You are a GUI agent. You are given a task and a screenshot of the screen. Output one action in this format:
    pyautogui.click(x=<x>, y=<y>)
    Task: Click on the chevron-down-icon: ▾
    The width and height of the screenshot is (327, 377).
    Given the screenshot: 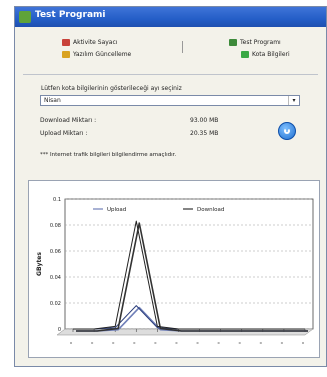 What is the action you would take?
    pyautogui.click(x=293, y=100)
    